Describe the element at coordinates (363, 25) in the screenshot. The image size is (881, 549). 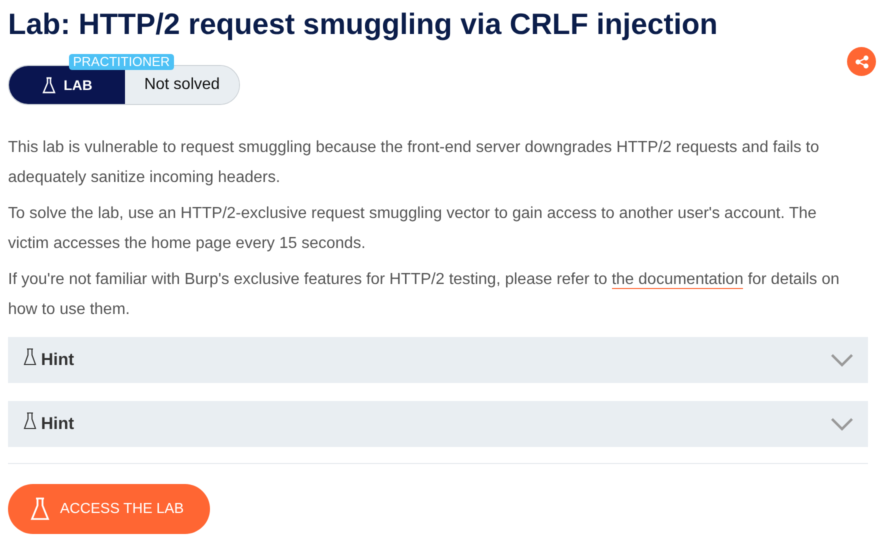
I see `lab-title: Lab: HTTP/2 request smuggling via CRLF injection` at that location.